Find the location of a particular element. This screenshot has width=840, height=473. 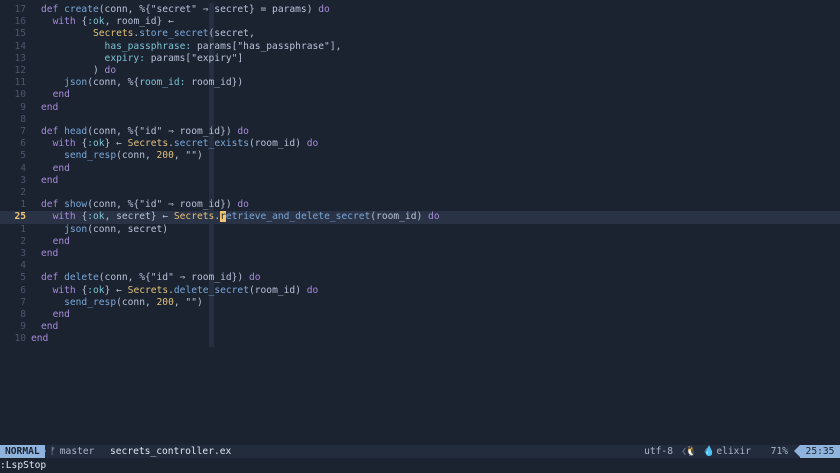

git-branch-icon: ᚠ is located at coordinates (53, 451).